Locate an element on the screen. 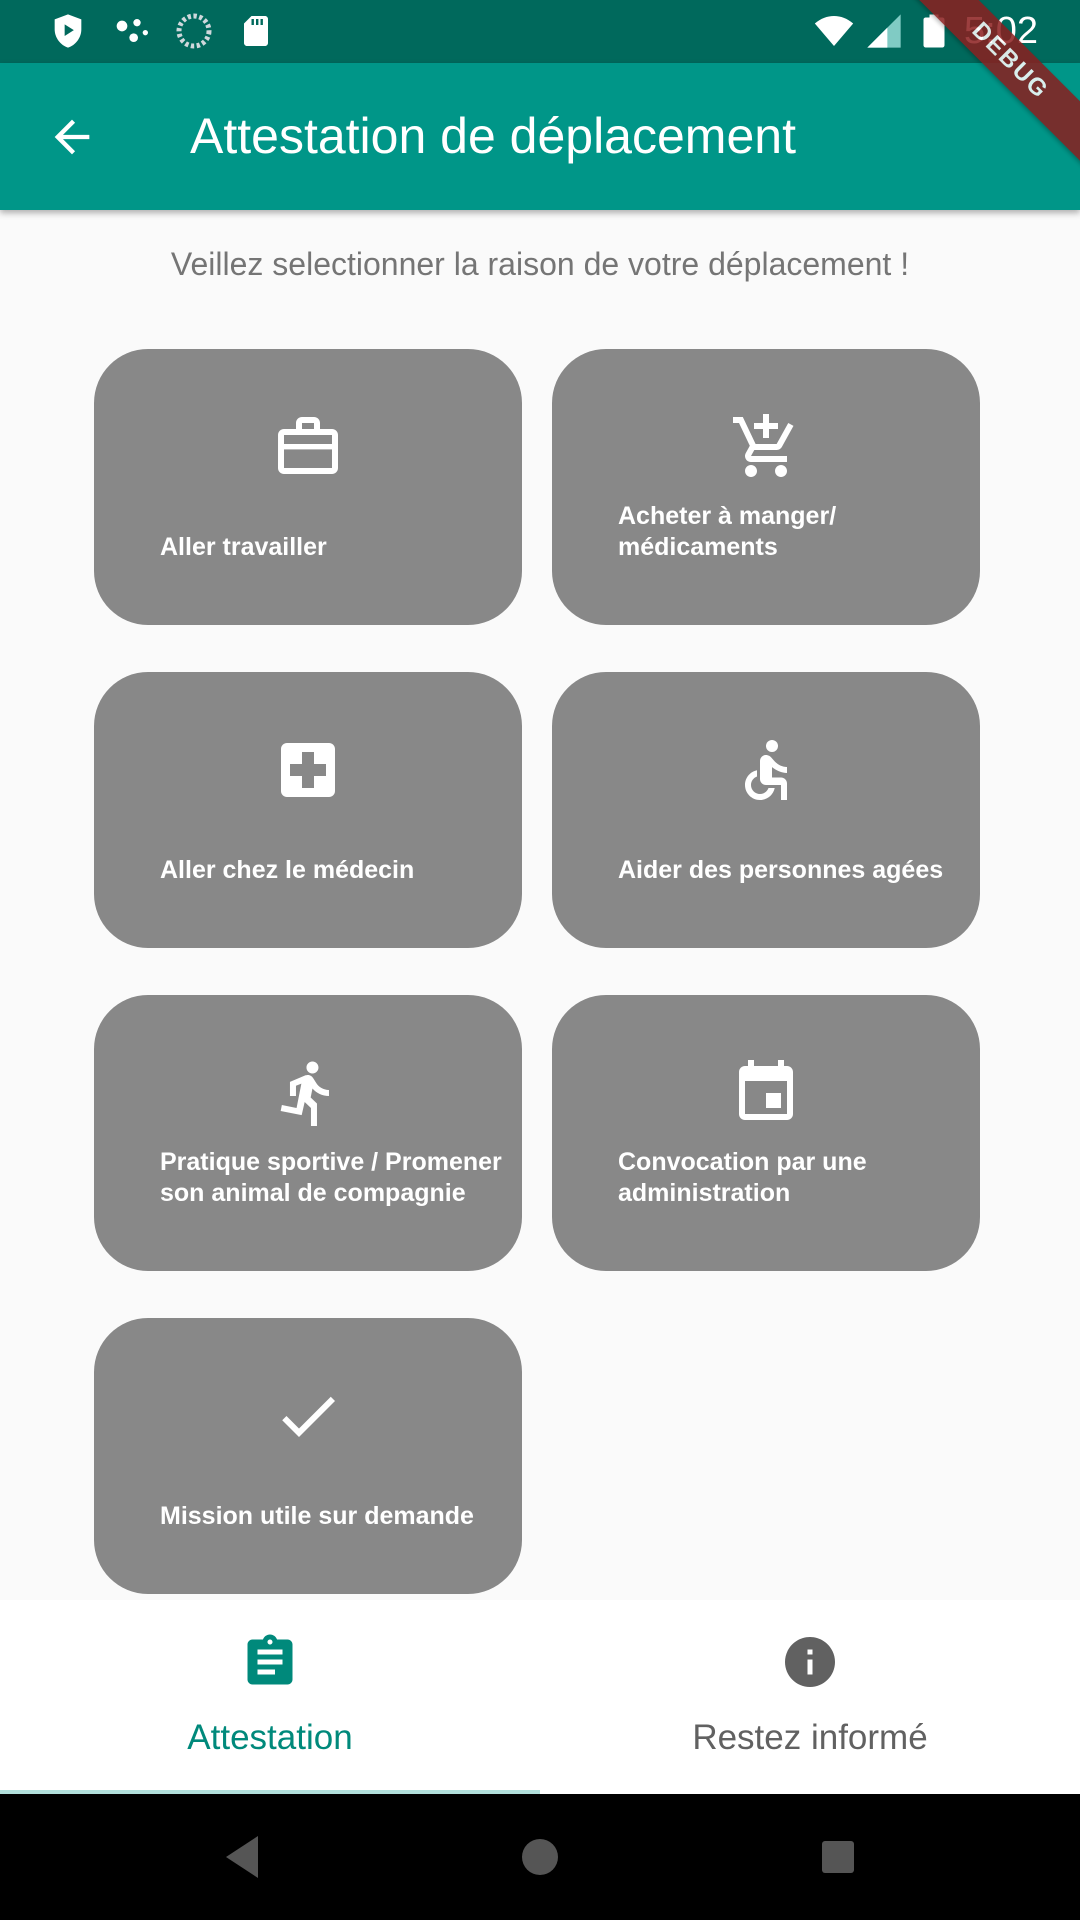 This screenshot has height=1920, width=1080. tab-attestation: Attestation is located at coordinates (270, 1697).